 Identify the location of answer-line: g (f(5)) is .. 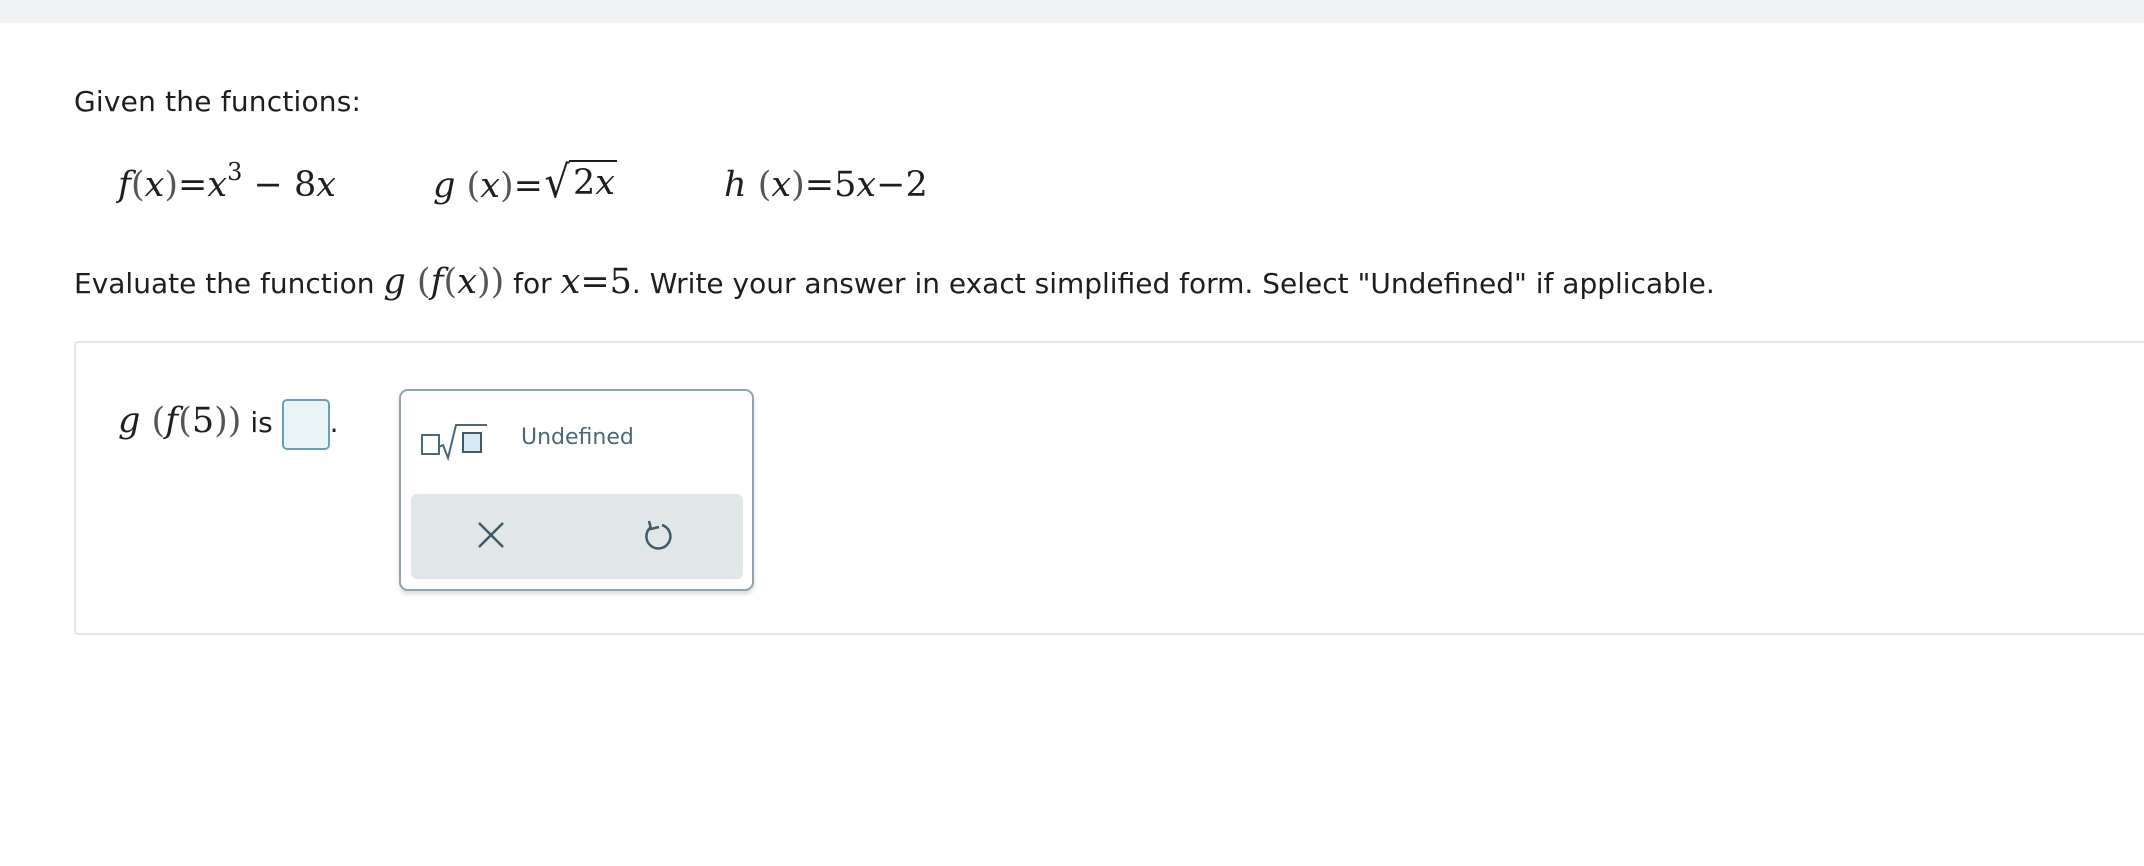
(228, 422).